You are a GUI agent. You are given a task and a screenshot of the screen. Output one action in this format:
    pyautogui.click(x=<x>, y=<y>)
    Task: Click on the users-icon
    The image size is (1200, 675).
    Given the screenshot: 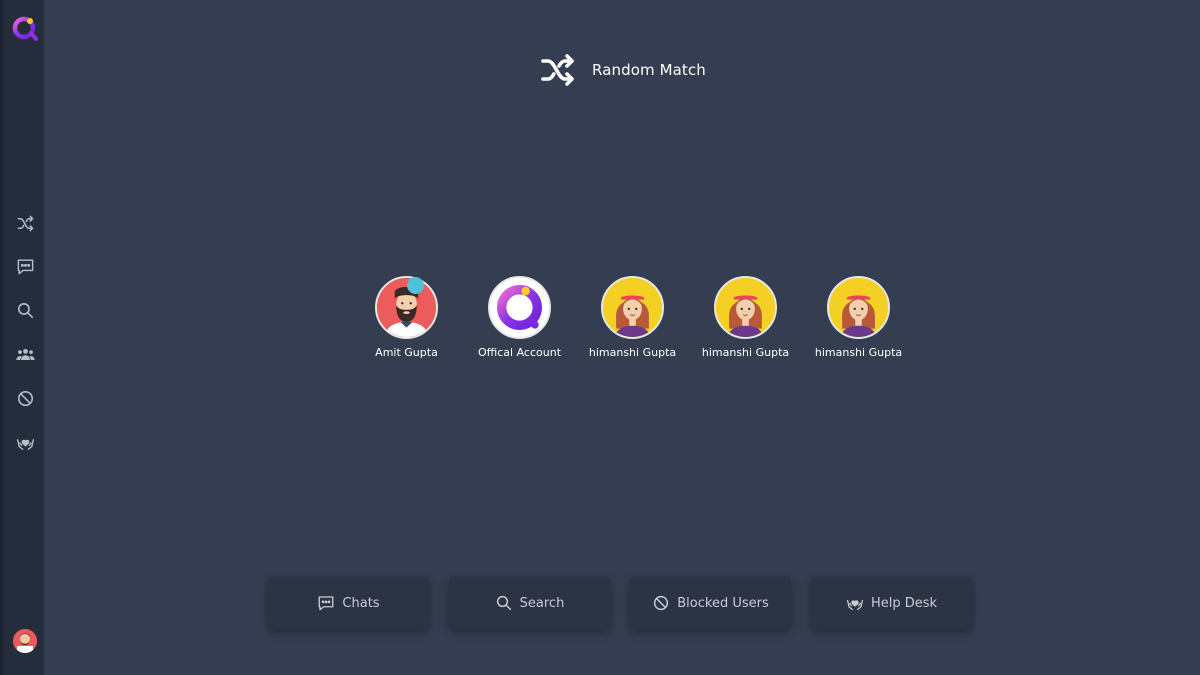 What is the action you would take?
    pyautogui.click(x=25, y=354)
    